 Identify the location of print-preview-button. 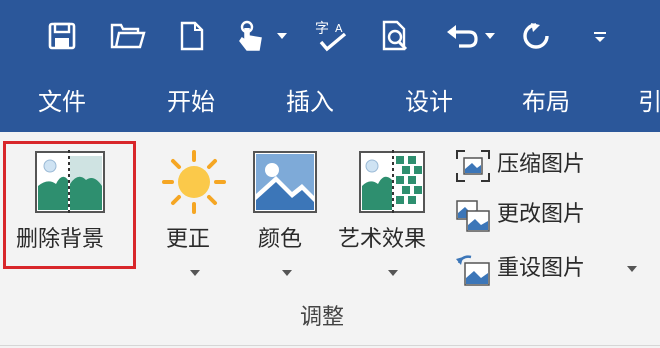
(396, 36).